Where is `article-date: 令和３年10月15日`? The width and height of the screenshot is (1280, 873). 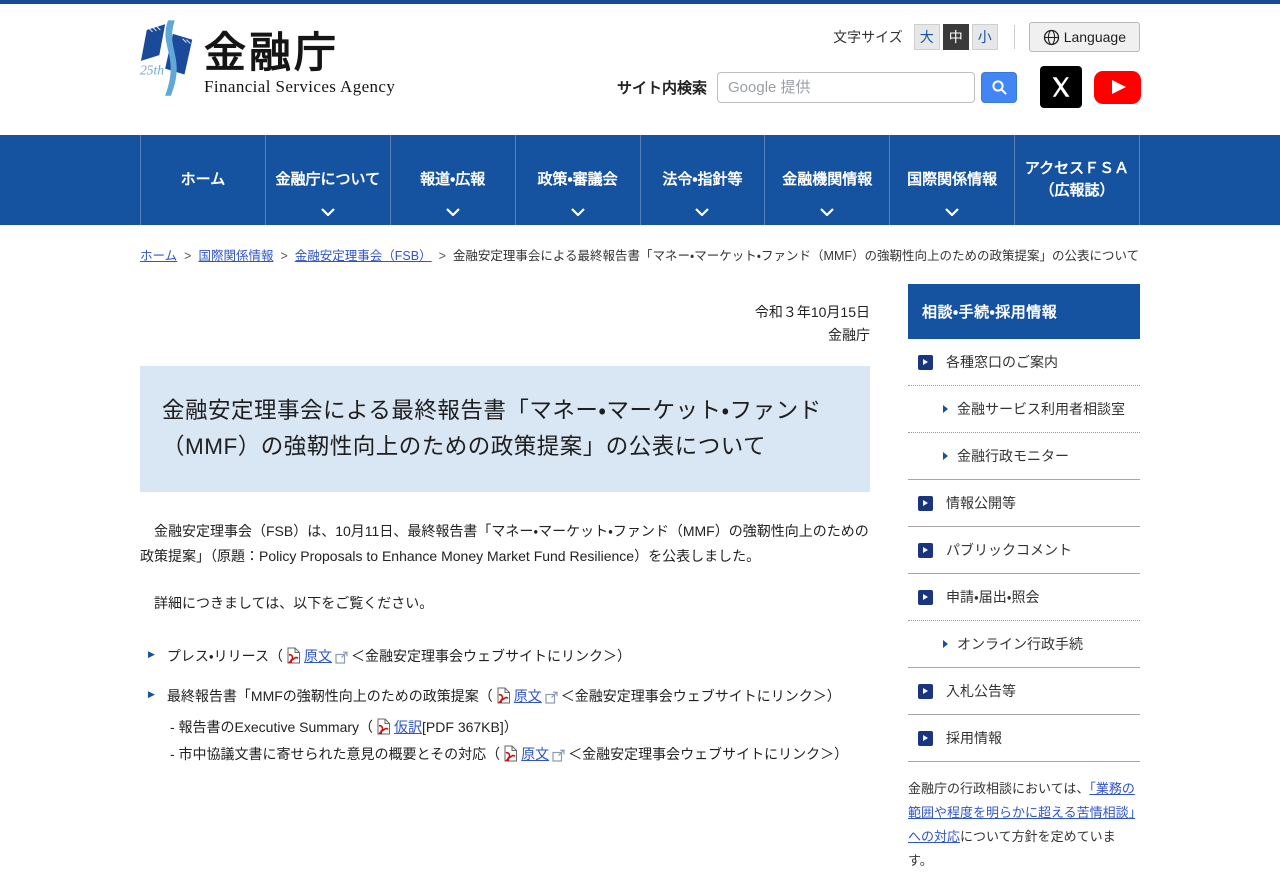
article-date: 令和３年10月15日 is located at coordinates (812, 312).